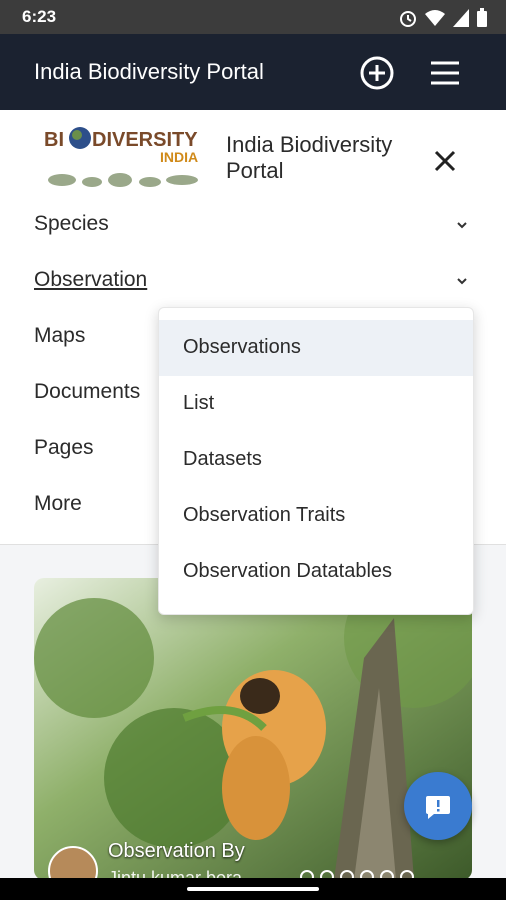  What do you see at coordinates (39, 16) in the screenshot?
I see `status-time: 6:23` at bounding box center [39, 16].